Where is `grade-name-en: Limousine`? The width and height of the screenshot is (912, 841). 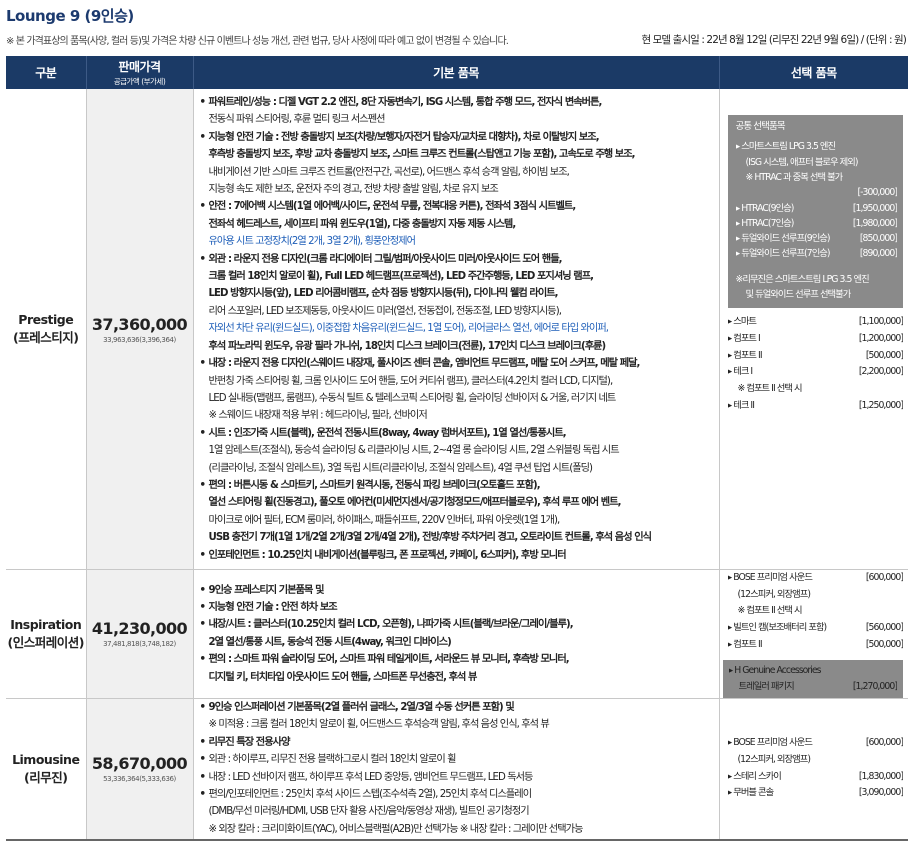 grade-name-en: Limousine is located at coordinates (46, 759).